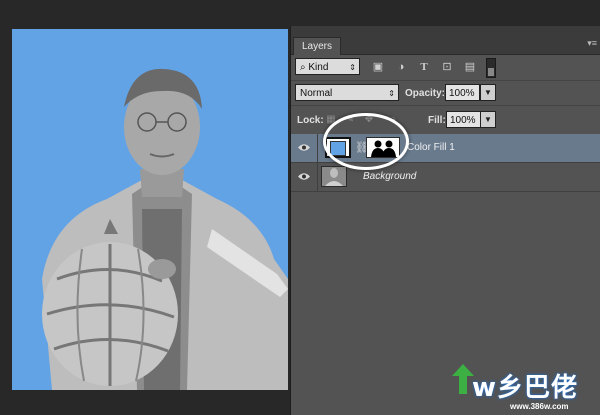 The width and height of the screenshot is (600, 415). Describe the element at coordinates (462, 92) in the screenshot. I see `opacity-field: 100%` at that location.